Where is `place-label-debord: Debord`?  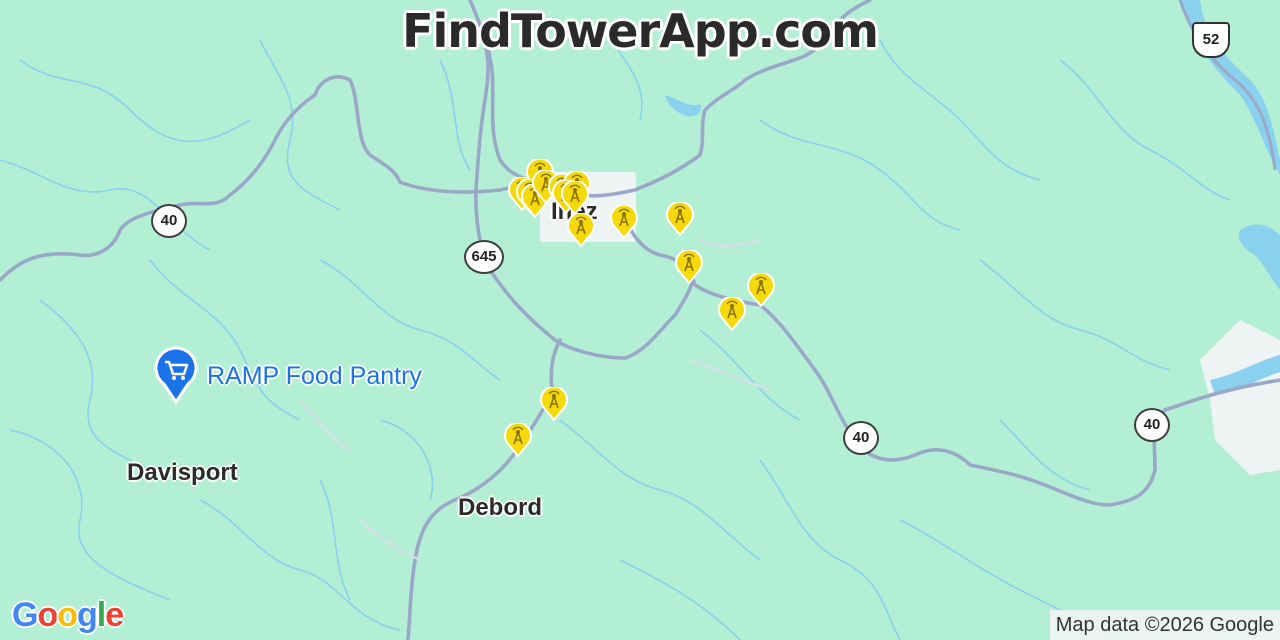 place-label-debord: Debord is located at coordinates (500, 507).